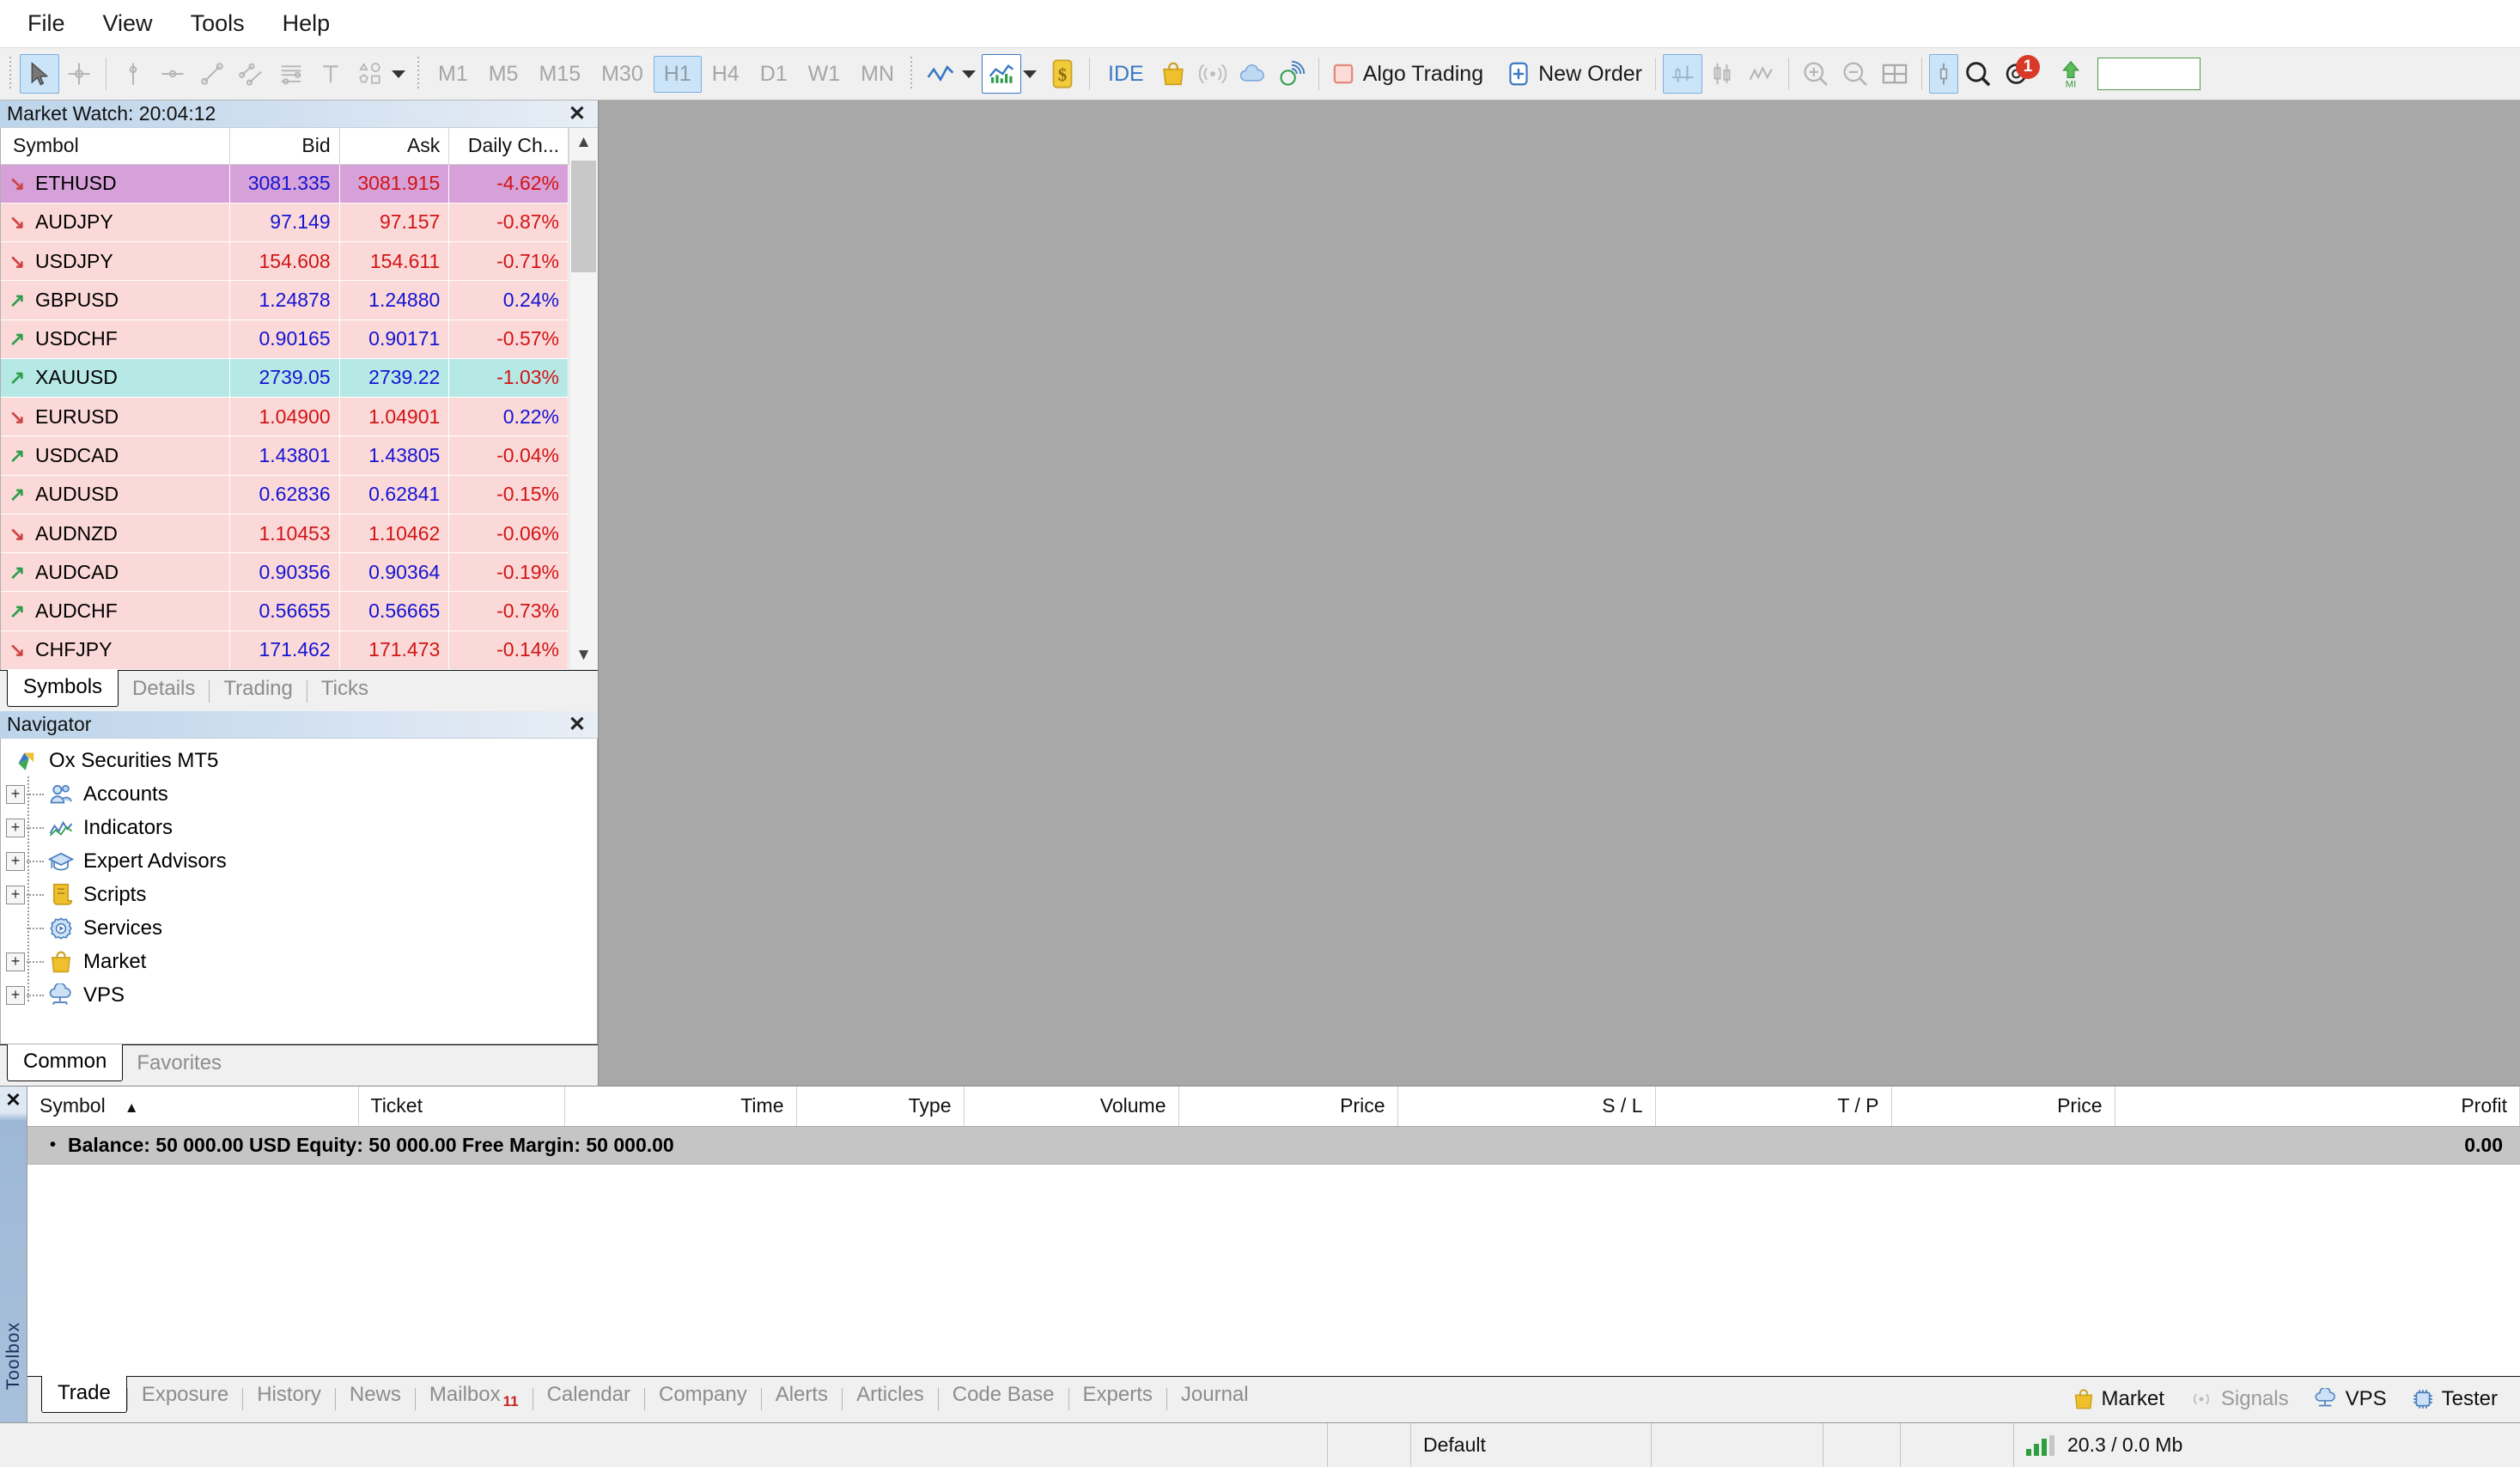  What do you see at coordinates (2003, 1107) in the screenshot?
I see `trade-column-header-price: Price` at bounding box center [2003, 1107].